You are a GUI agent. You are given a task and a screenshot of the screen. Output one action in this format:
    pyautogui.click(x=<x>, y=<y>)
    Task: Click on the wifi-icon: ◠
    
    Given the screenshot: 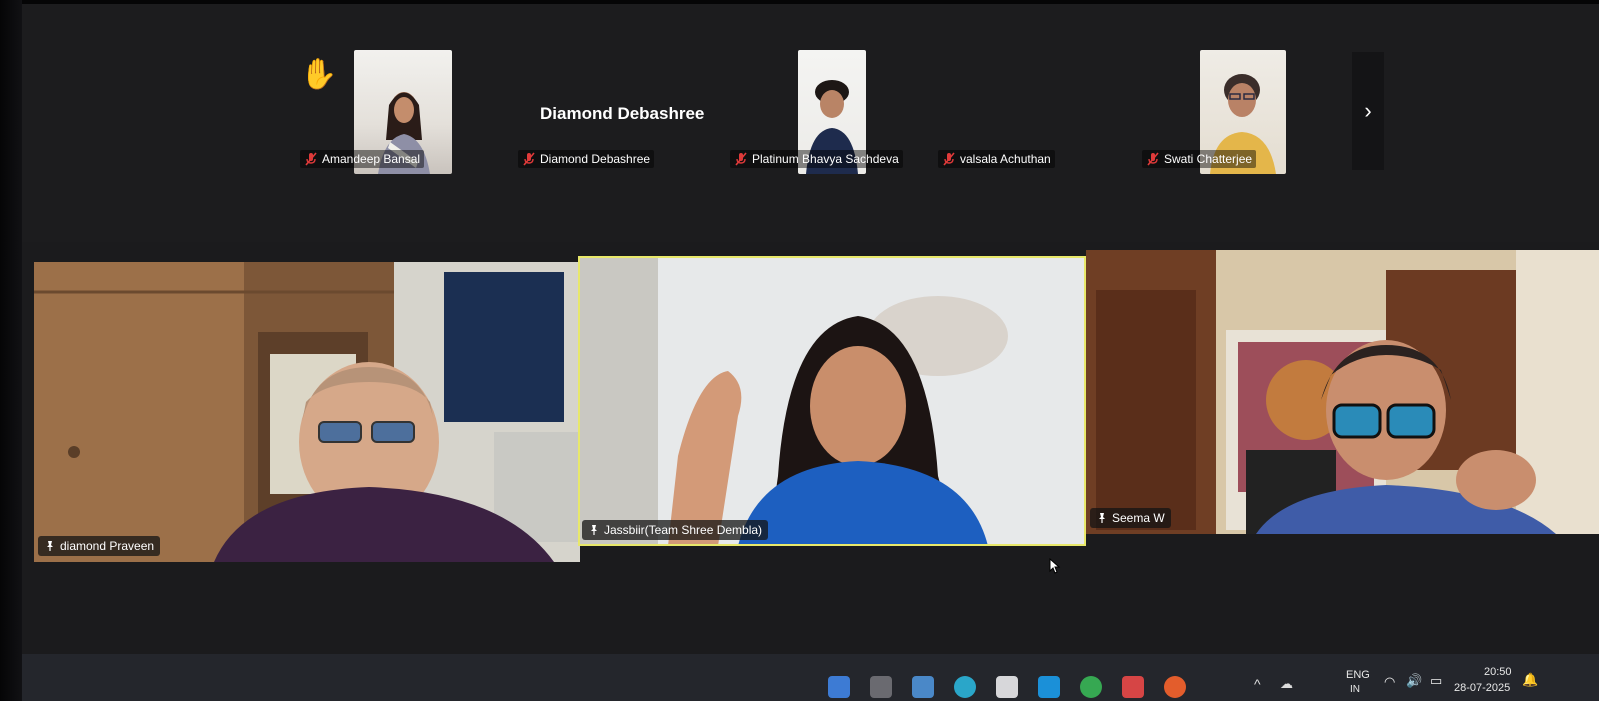 What is the action you would take?
    pyautogui.click(x=1389, y=682)
    